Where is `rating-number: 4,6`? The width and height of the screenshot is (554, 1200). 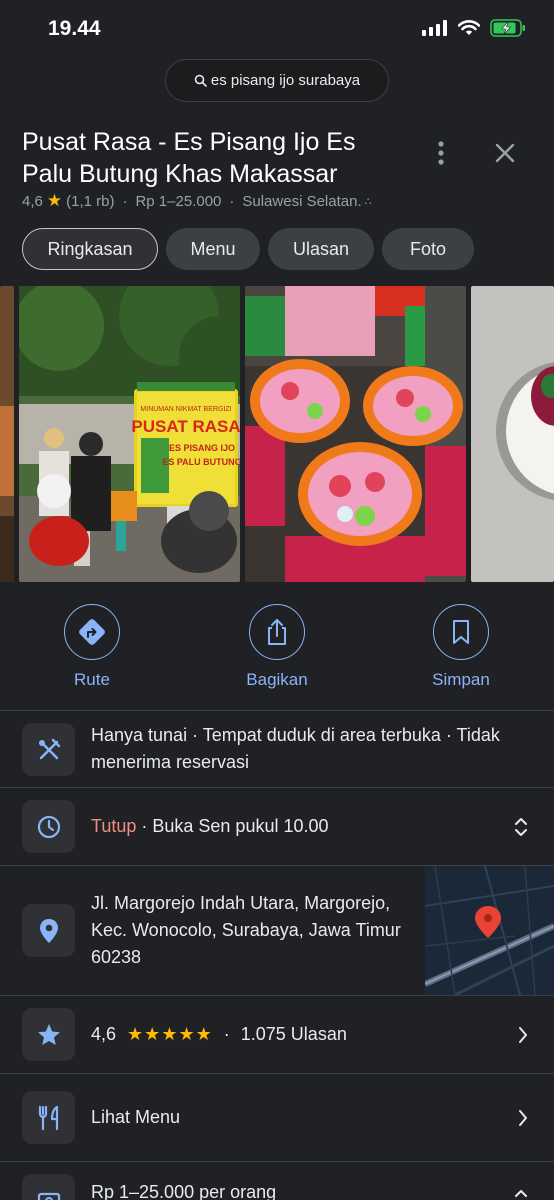 rating-number: 4,6 is located at coordinates (104, 1034).